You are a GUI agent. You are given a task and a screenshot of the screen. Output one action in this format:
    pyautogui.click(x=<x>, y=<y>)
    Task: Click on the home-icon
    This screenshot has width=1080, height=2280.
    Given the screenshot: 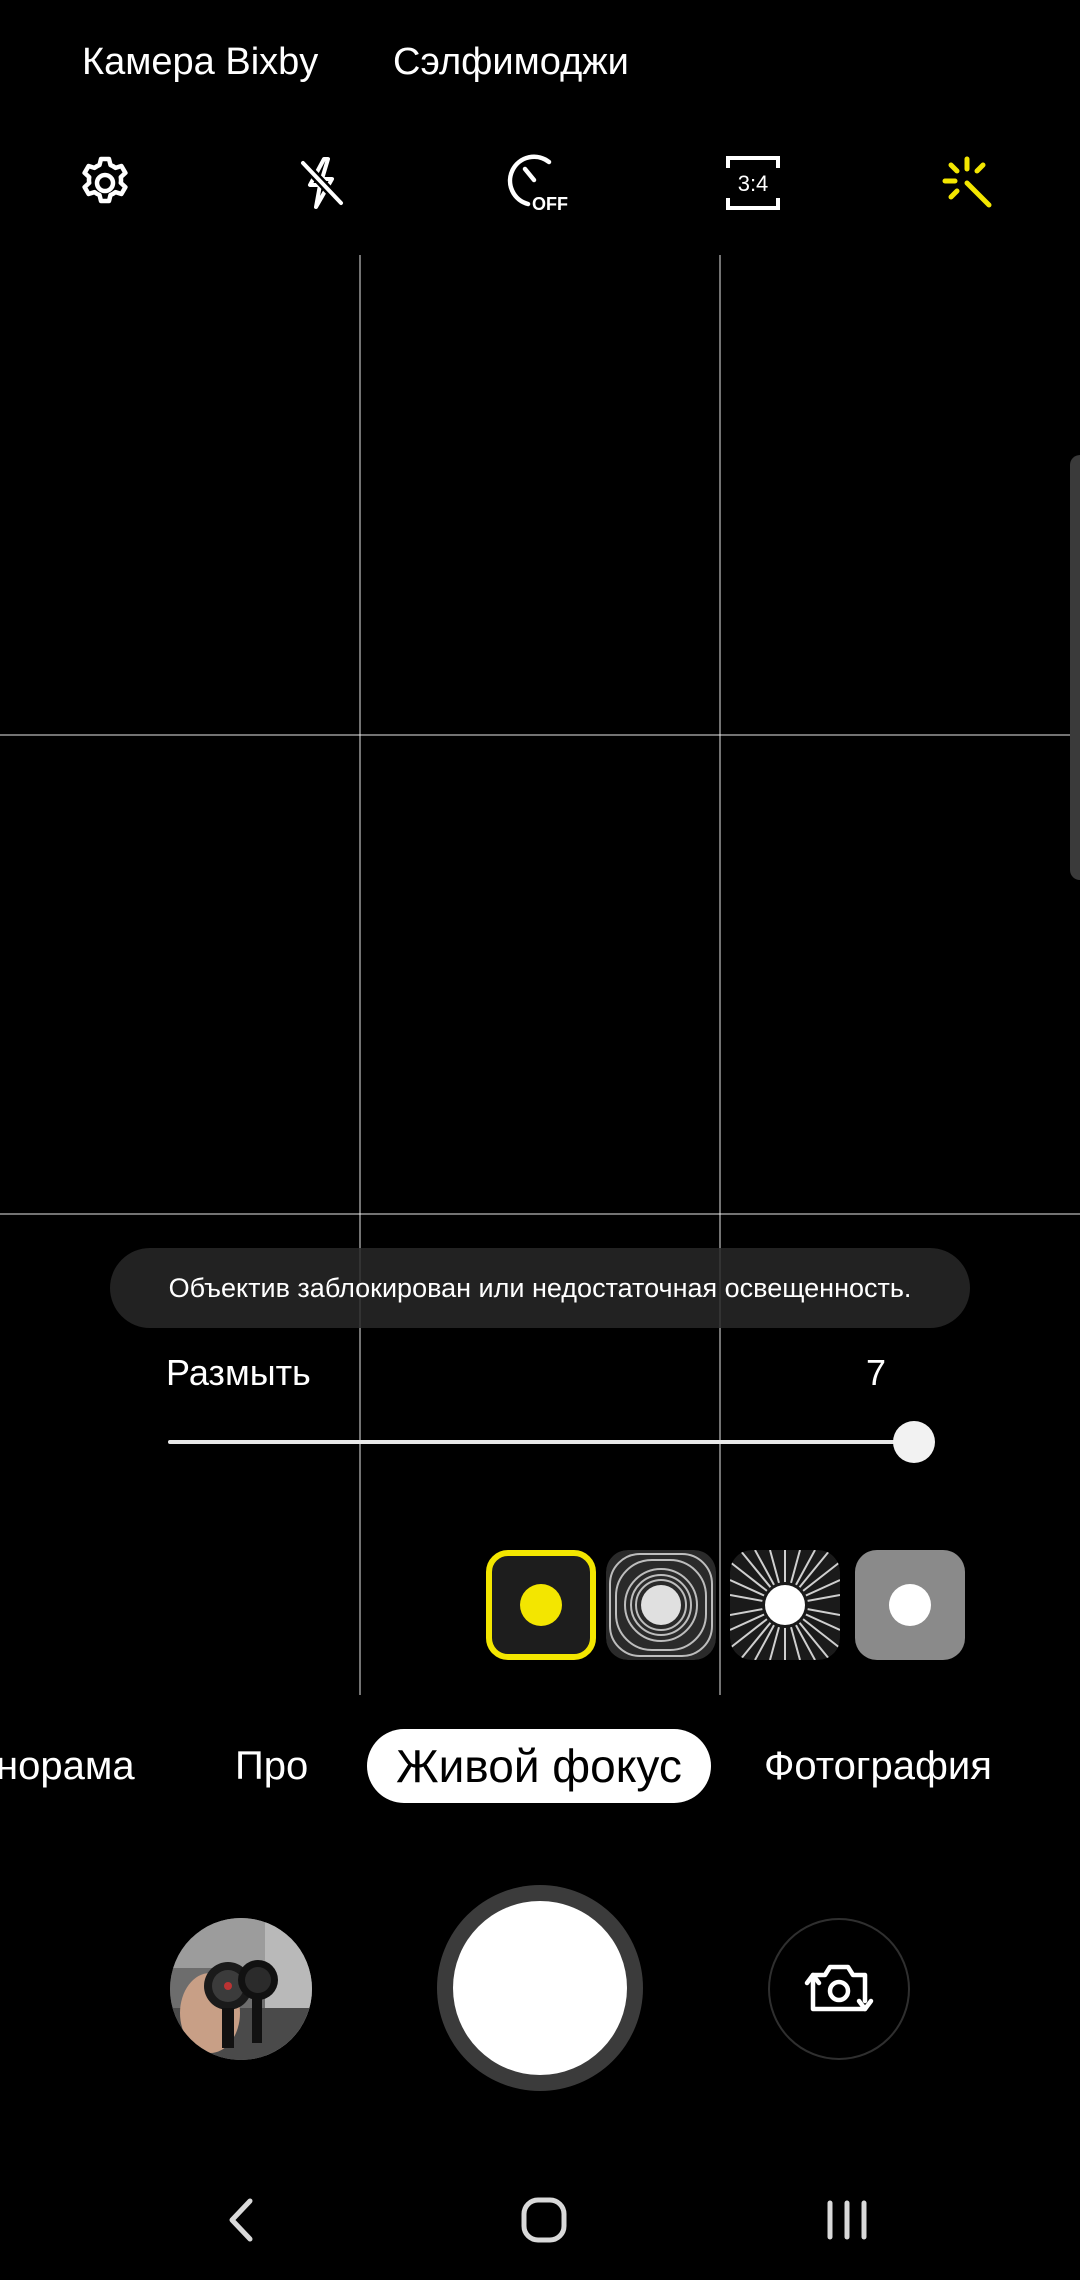 What is the action you would take?
    pyautogui.click(x=544, y=2220)
    